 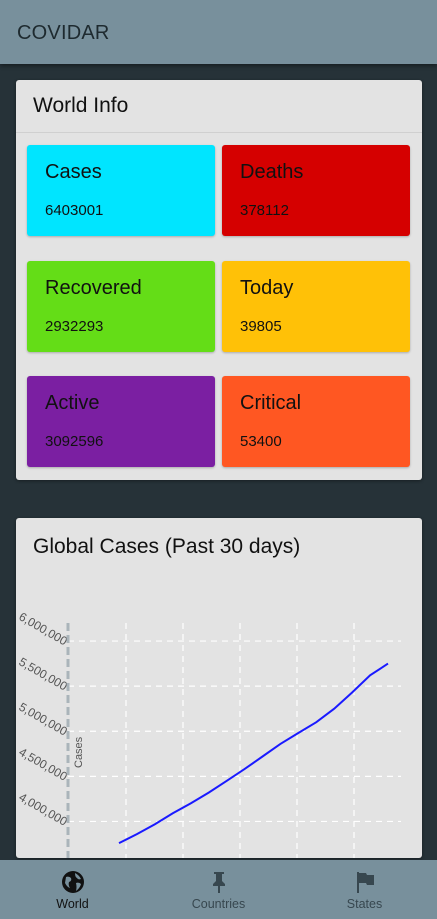 What do you see at coordinates (218, 904) in the screenshot?
I see `nav-label: Countries` at bounding box center [218, 904].